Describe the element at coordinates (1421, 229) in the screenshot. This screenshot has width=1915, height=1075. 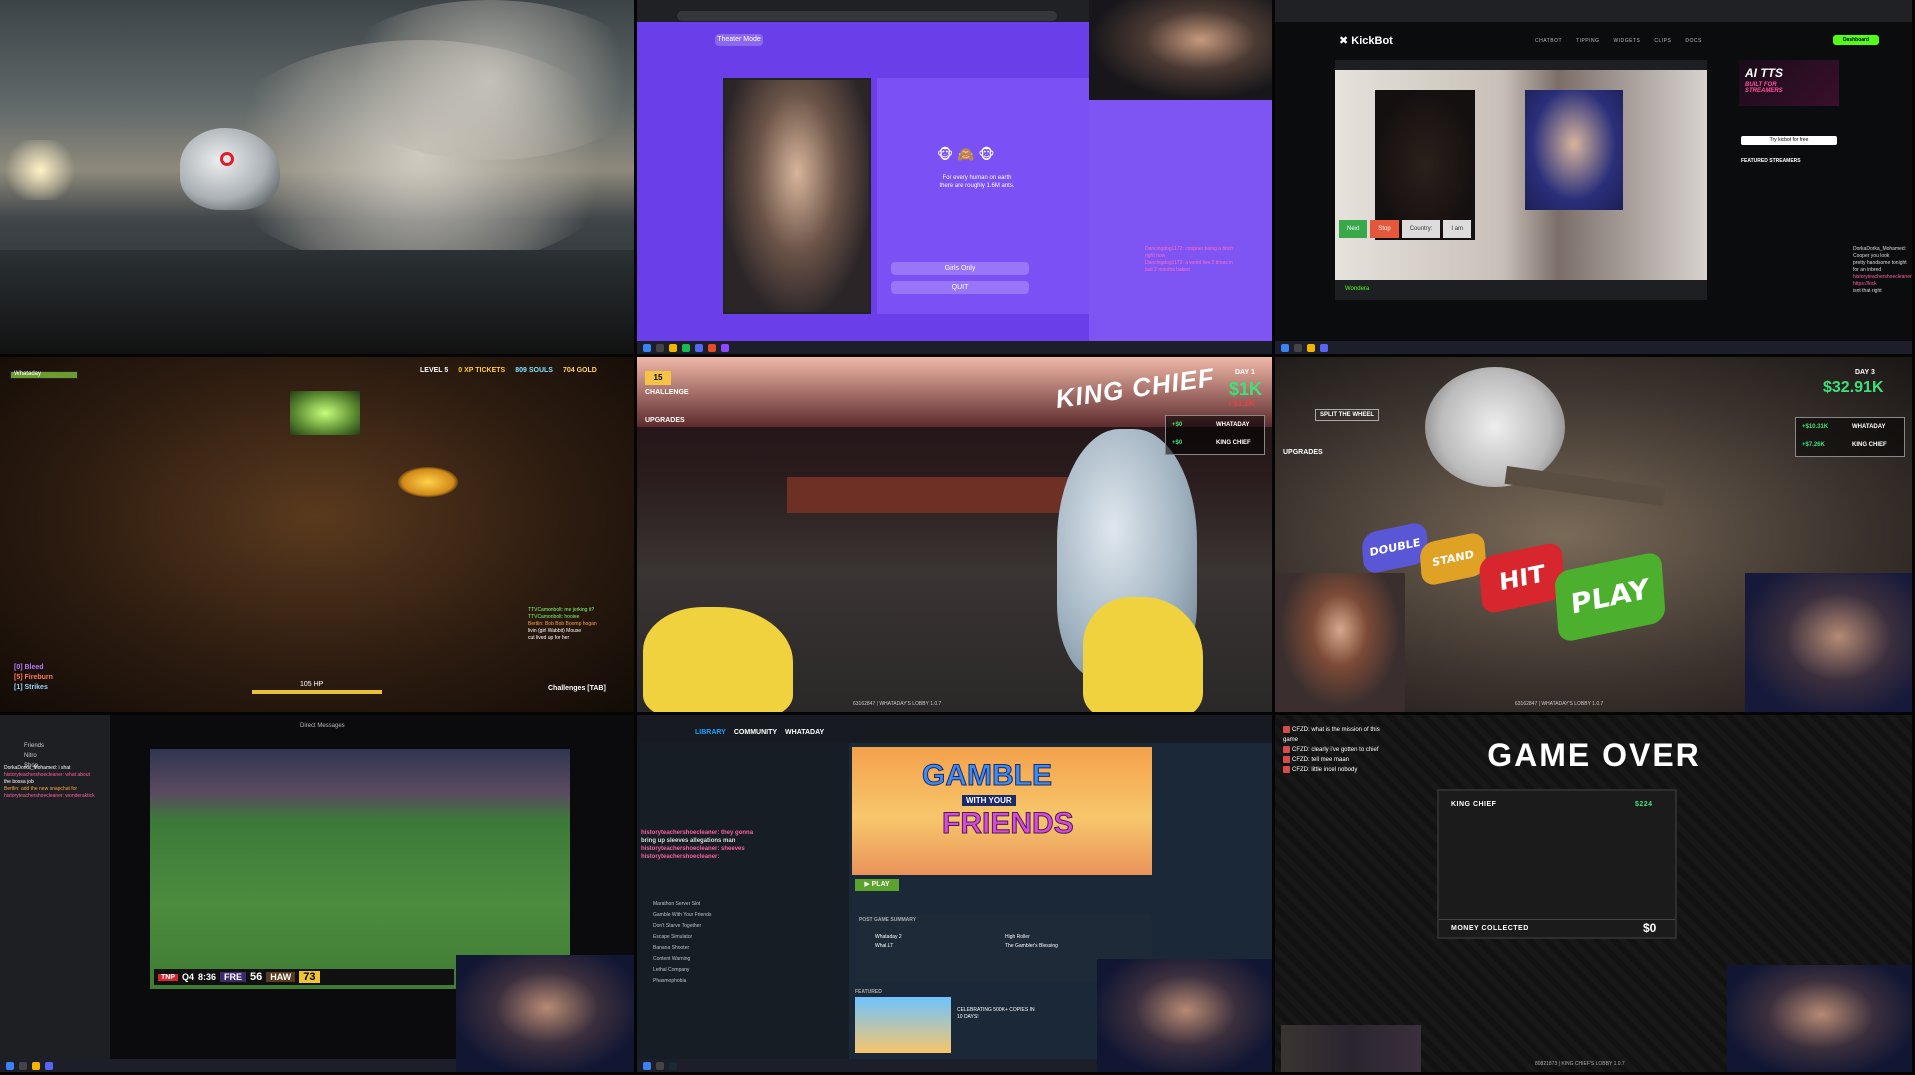
I see `country-select: Country:` at that location.